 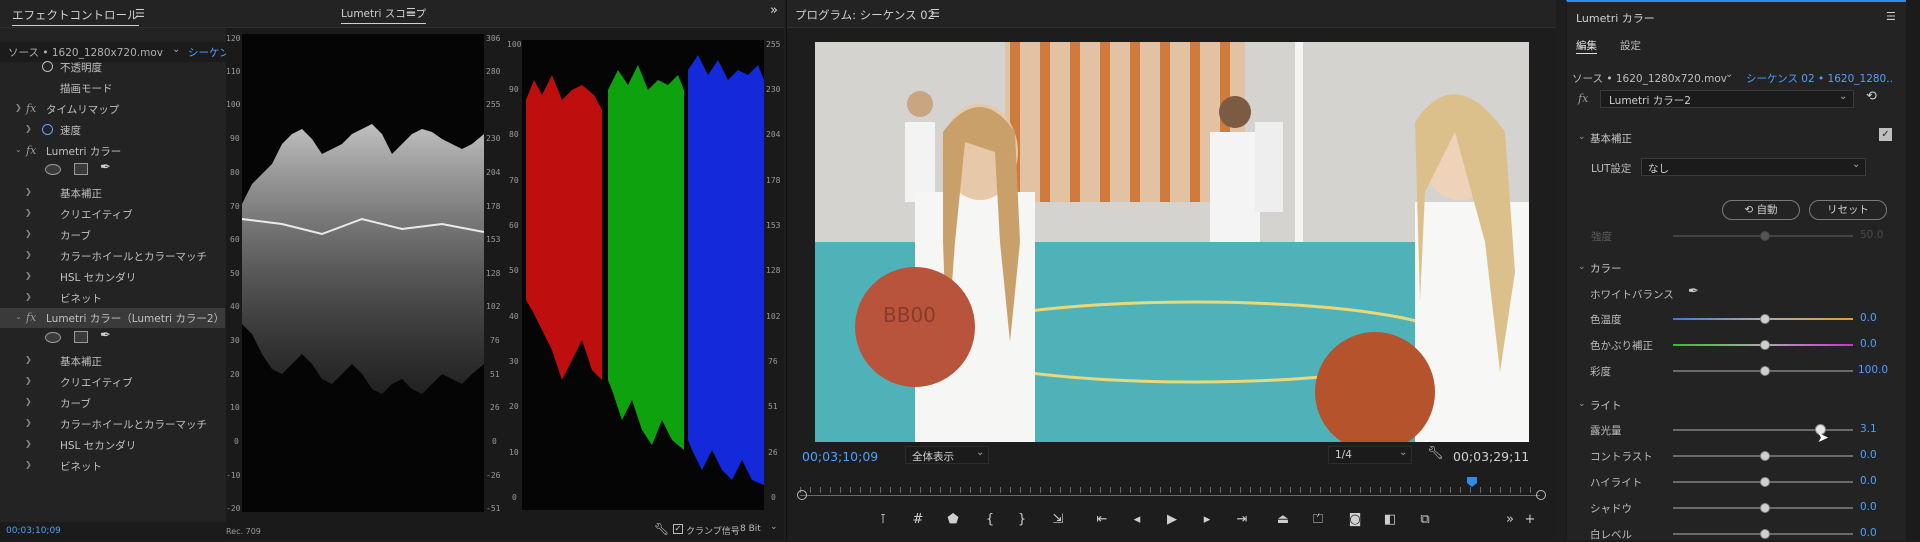 What do you see at coordinates (1370, 455) in the screenshot?
I see `resolution-select: 1/4 ⌄` at bounding box center [1370, 455].